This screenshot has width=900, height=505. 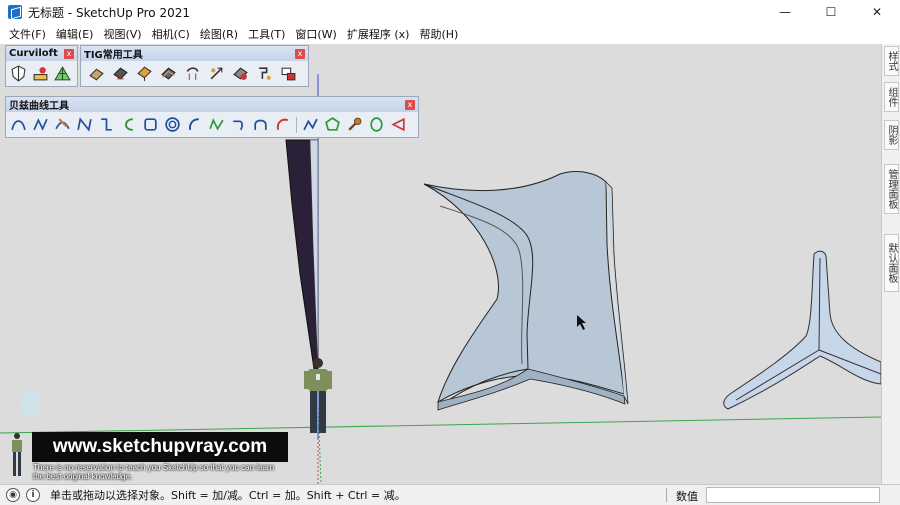 I want to click on window-title: 无标题 - SketchUp Pro 2021, so click(x=109, y=12).